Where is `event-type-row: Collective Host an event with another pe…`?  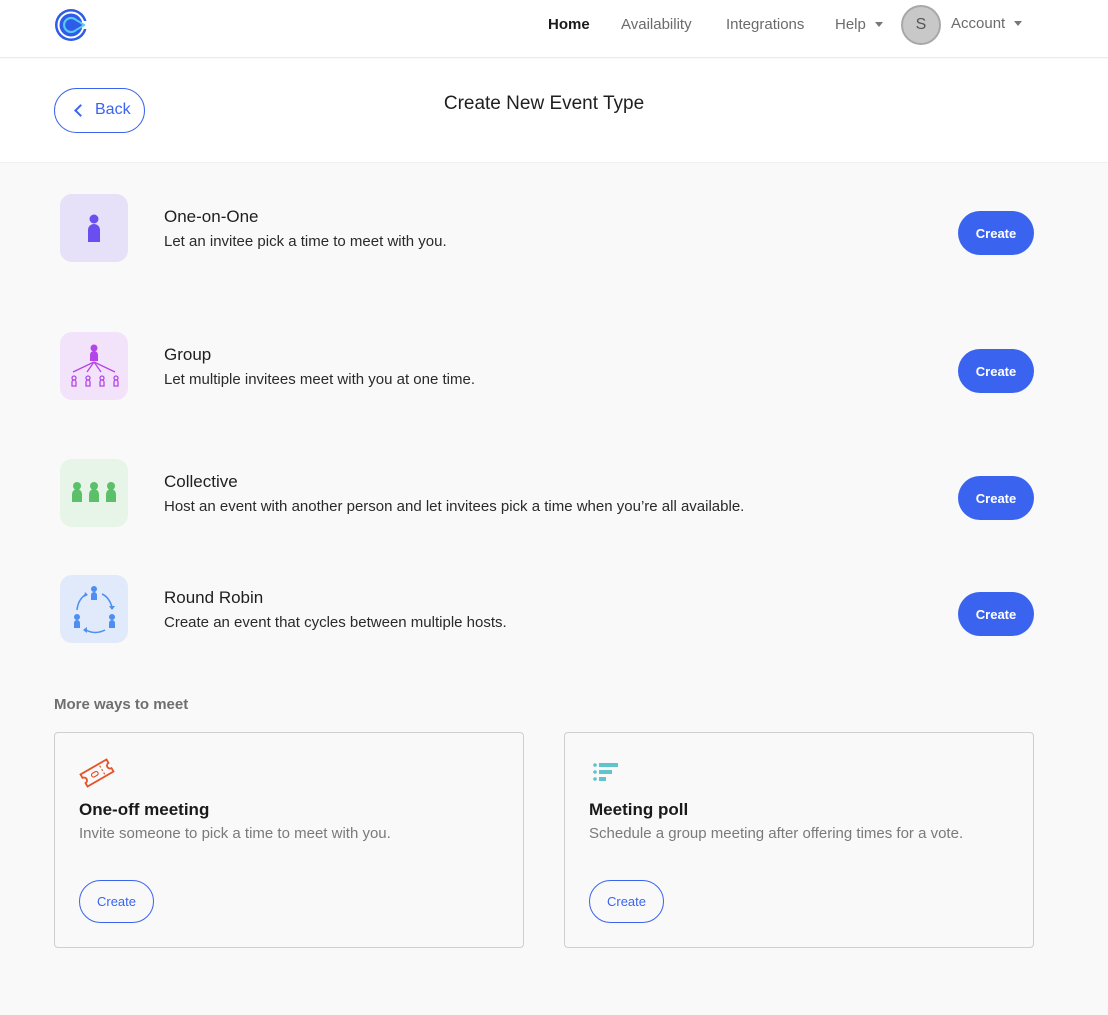
event-type-row: Collective Host an event with another pe… is located at coordinates (554, 494).